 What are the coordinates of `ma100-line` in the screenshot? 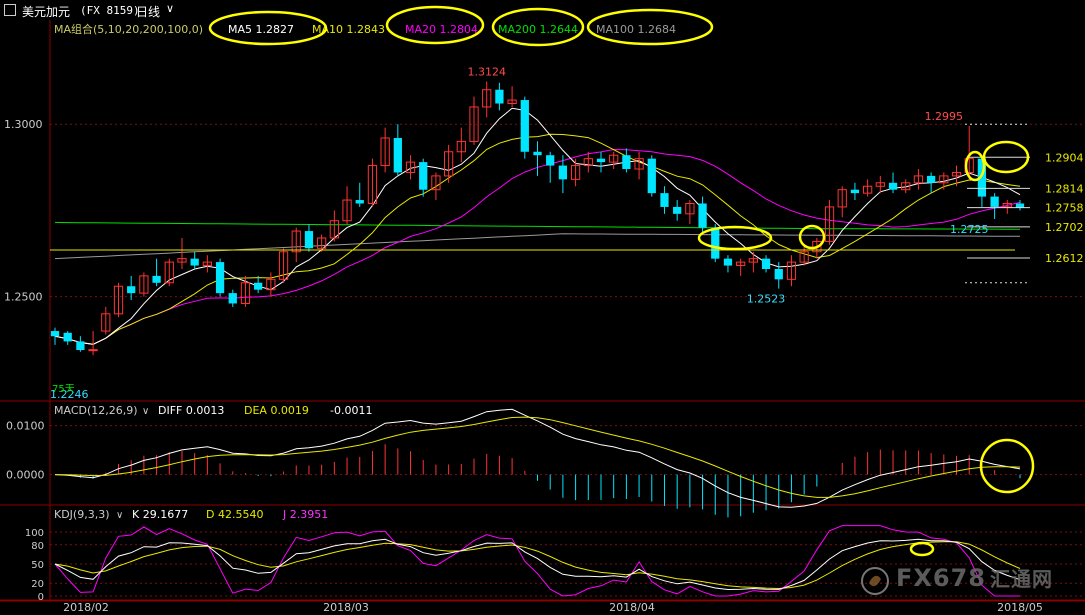 It's located at (537, 246).